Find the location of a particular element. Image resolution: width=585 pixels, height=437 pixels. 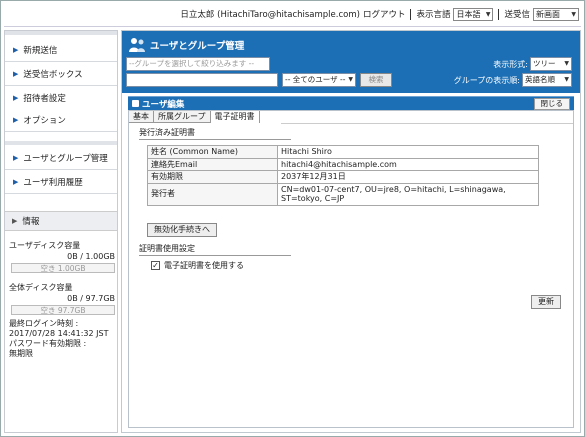

user-disk-free: 空き 1.00GB is located at coordinates (63, 268).